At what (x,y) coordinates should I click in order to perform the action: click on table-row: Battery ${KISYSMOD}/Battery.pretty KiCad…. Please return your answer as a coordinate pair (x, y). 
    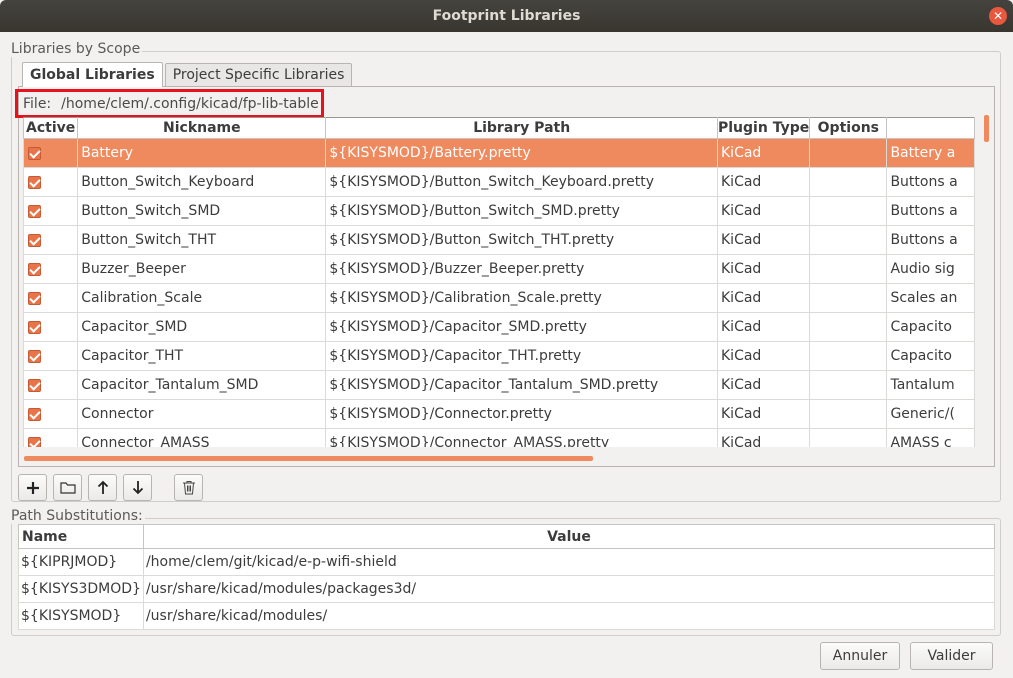
    Looking at the image, I should click on (499, 153).